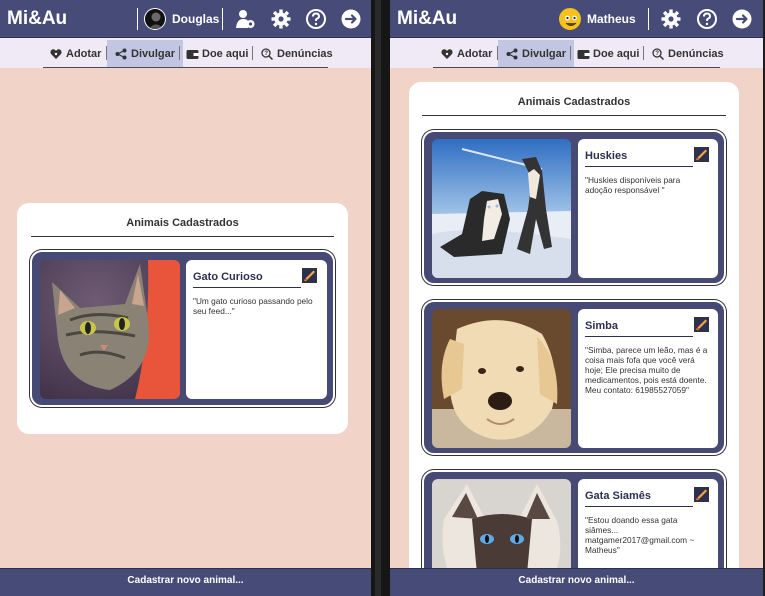 The width and height of the screenshot is (765, 596). What do you see at coordinates (245, 19) in the screenshot?
I see `user-settings-icon` at bounding box center [245, 19].